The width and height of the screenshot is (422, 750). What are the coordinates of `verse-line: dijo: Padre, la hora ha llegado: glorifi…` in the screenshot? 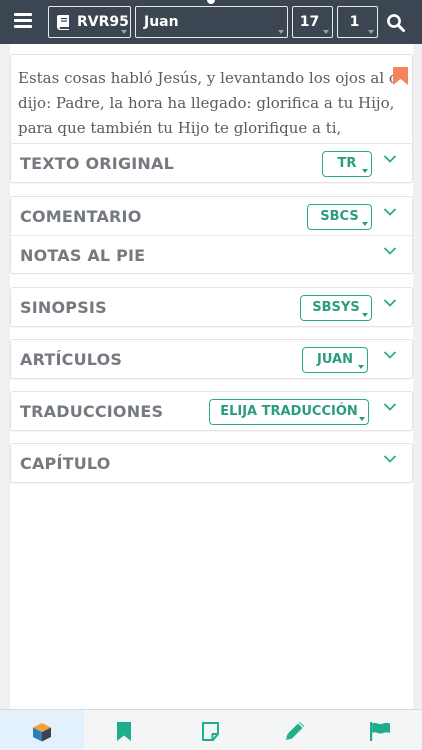 It's located at (206, 103).